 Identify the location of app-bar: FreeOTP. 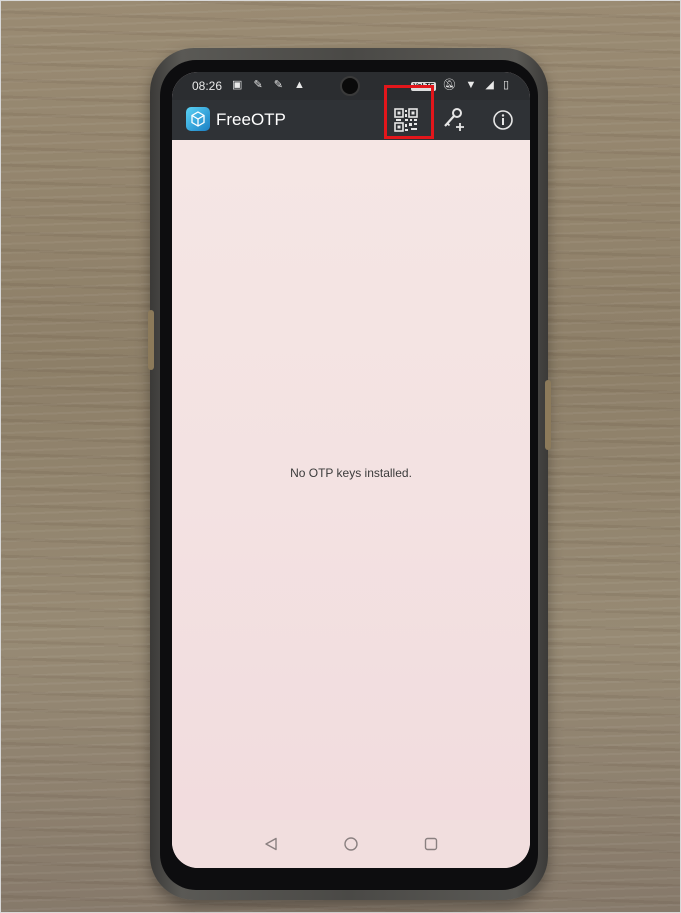
(351, 120).